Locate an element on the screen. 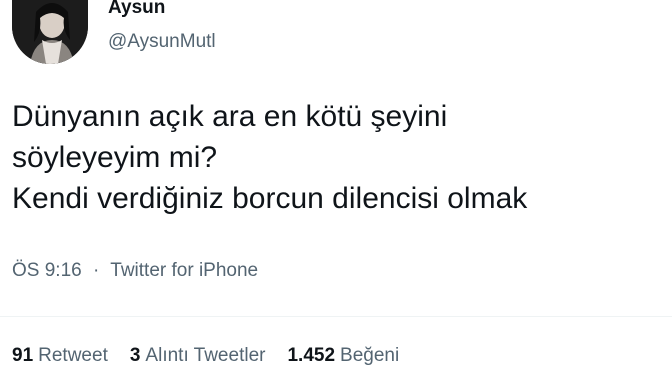 This screenshot has width=672, height=378. like-count-value: 1.452 is located at coordinates (311, 355).